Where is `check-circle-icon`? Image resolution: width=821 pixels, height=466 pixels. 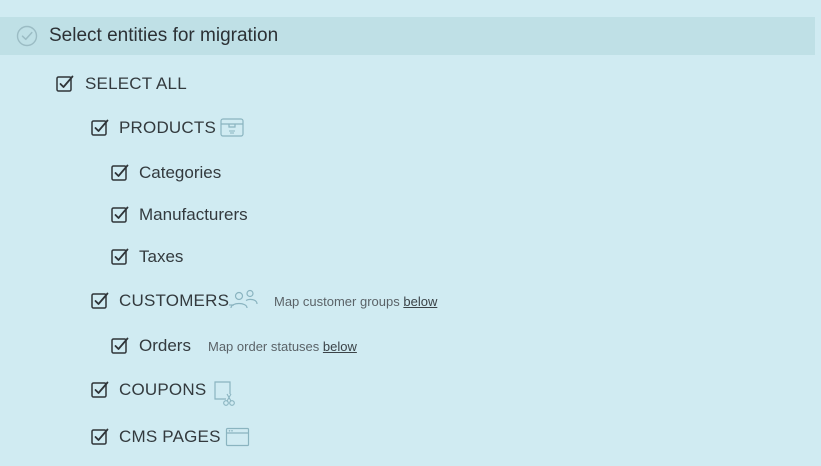 check-circle-icon is located at coordinates (27, 36).